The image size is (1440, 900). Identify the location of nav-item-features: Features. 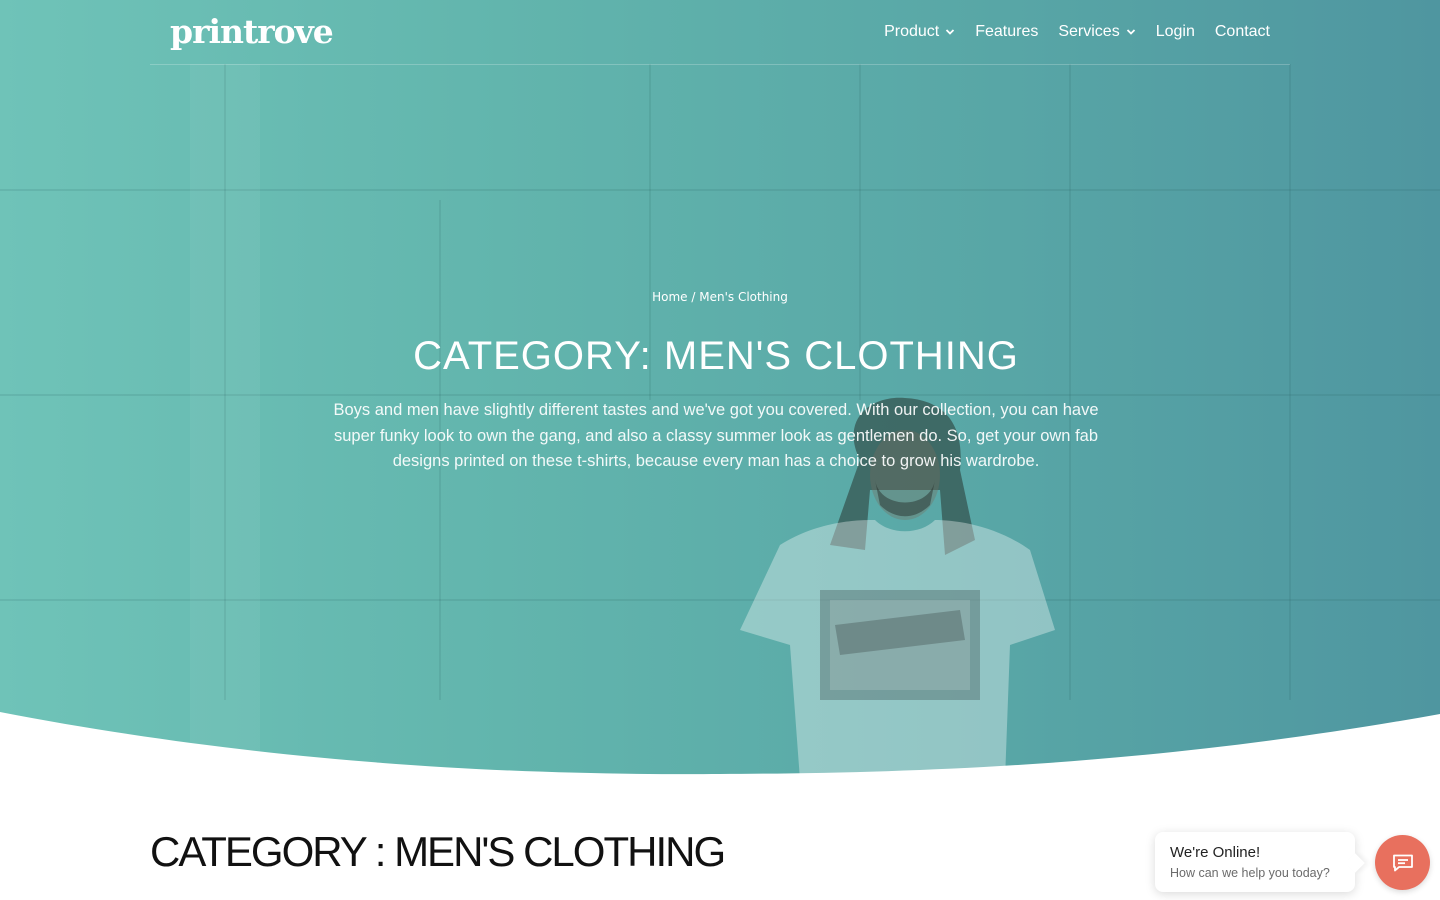
(1006, 32).